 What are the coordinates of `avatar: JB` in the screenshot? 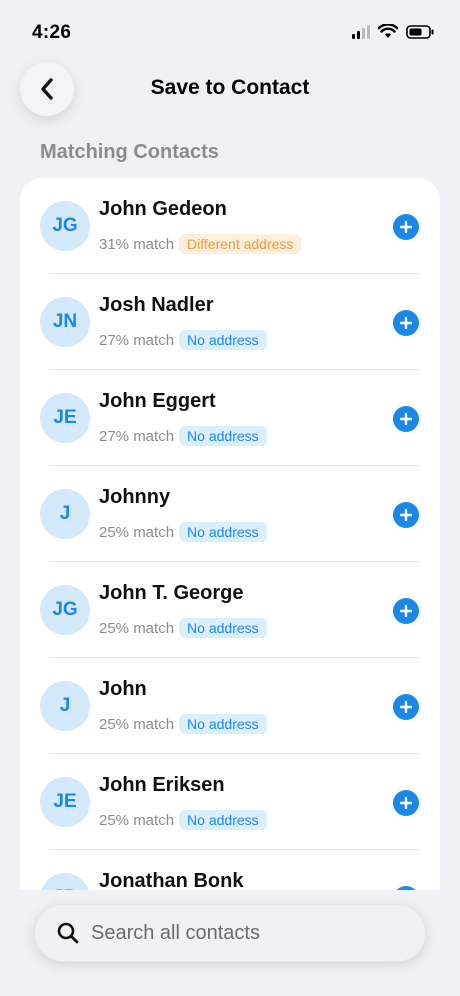 It's located at (65, 881).